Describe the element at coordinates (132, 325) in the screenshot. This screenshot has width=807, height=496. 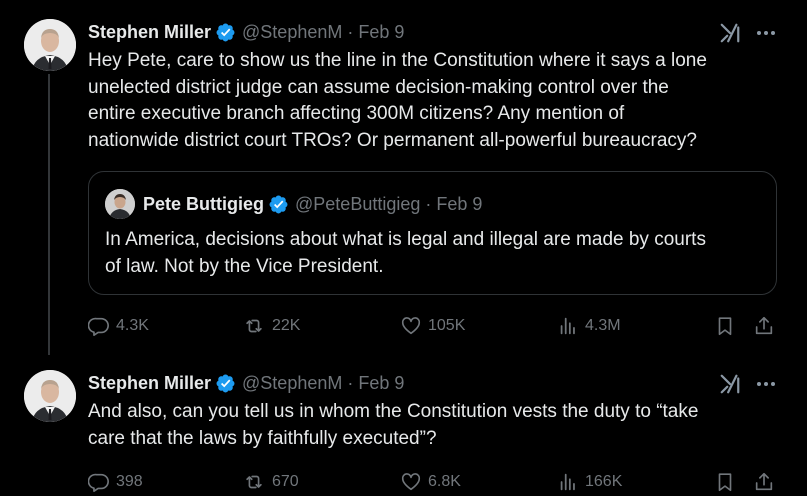
I see `reply-count: 4.3K` at that location.